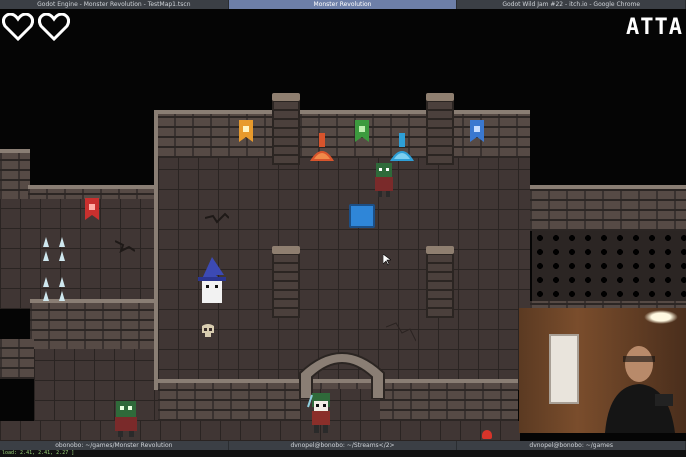 This screenshot has width=686, height=457. Describe the element at coordinates (487, 434) in the screenshot. I see `red-orb-item` at that location.